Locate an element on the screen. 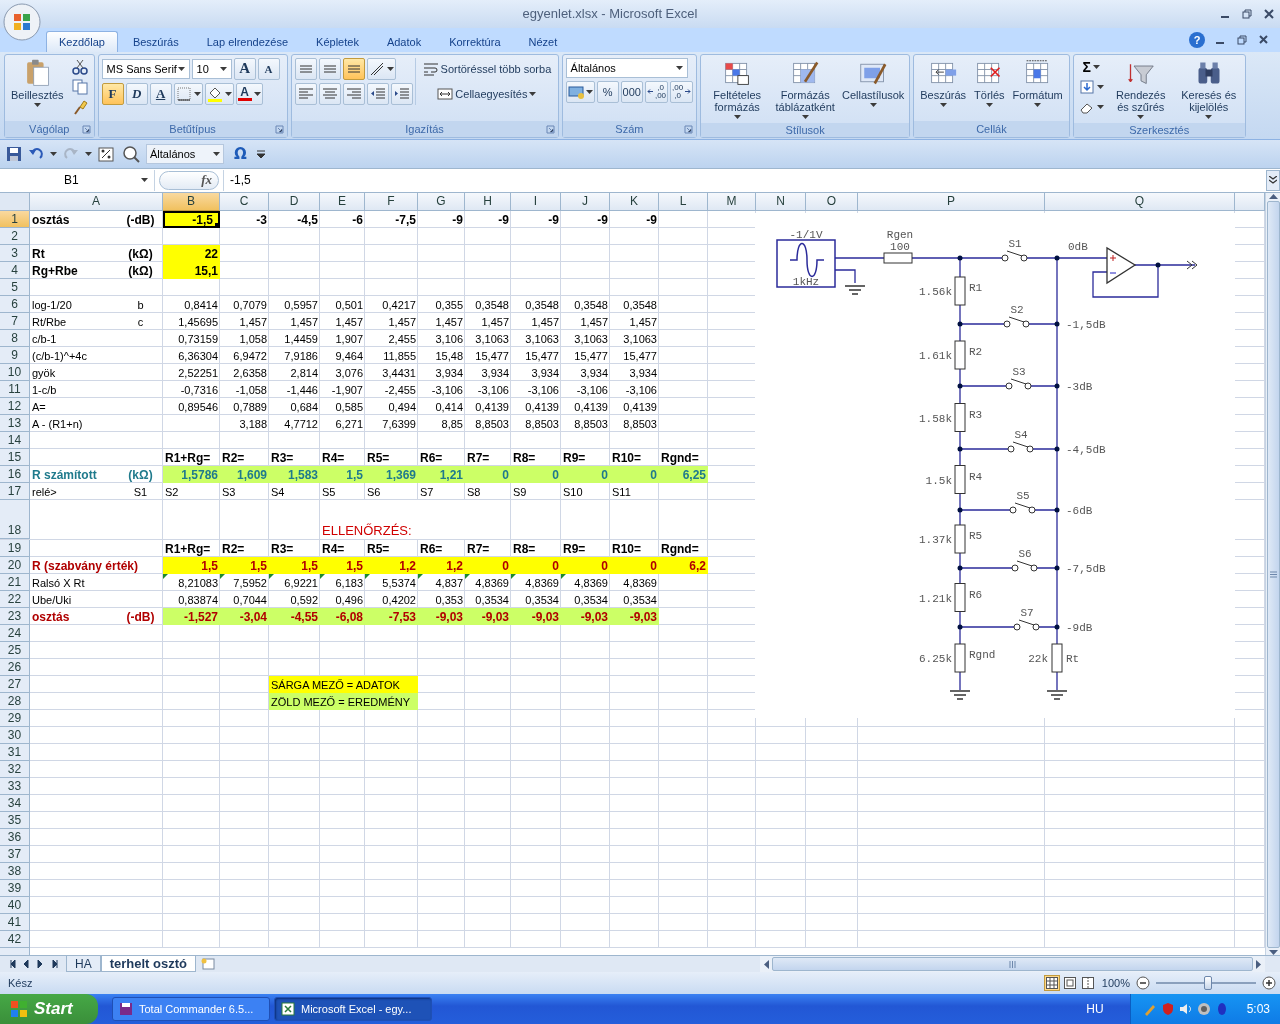  scroll-right-icon is located at coordinates (1259, 964).